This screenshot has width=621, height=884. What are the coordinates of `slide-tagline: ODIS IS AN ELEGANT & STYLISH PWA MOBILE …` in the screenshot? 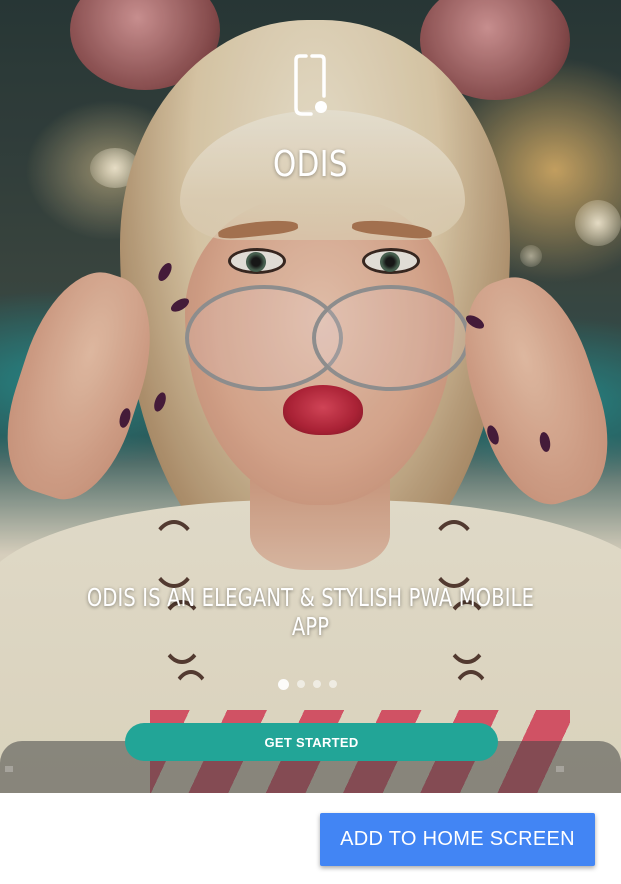 It's located at (310, 612).